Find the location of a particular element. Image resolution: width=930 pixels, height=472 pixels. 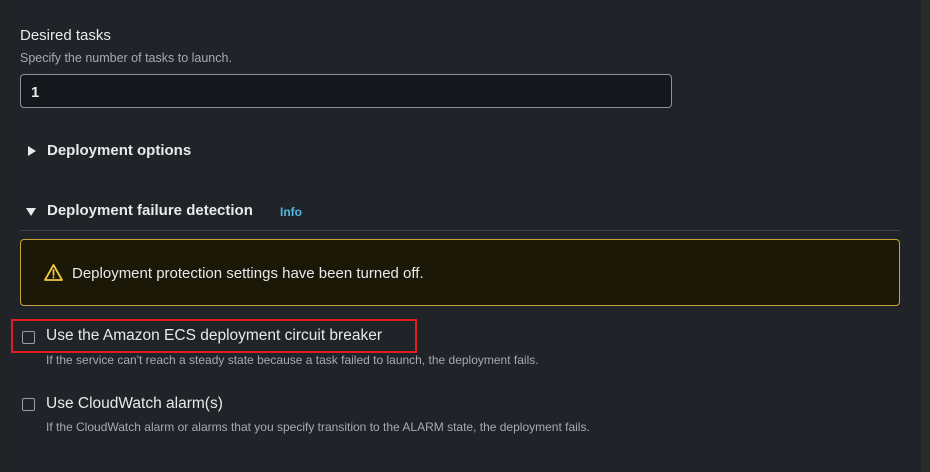

right-edge is located at coordinates (925, 236).